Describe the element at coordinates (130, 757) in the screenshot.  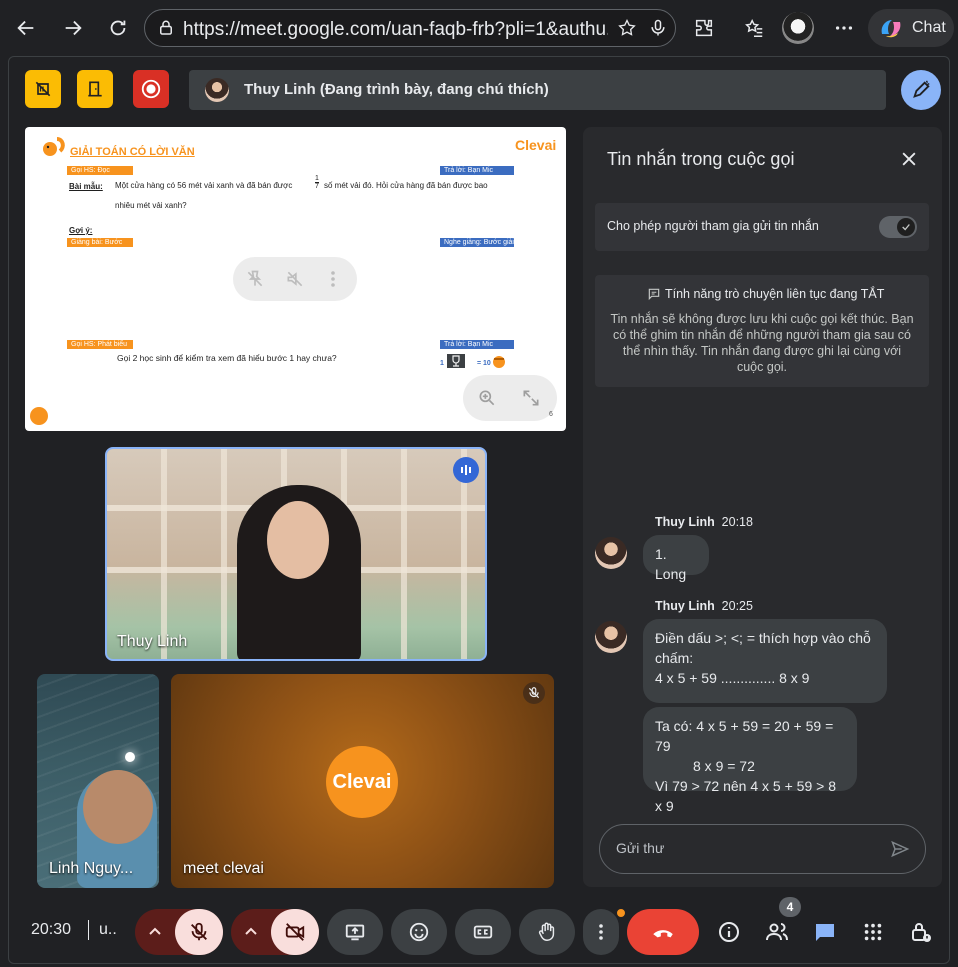
I see `ceiling-light` at that location.